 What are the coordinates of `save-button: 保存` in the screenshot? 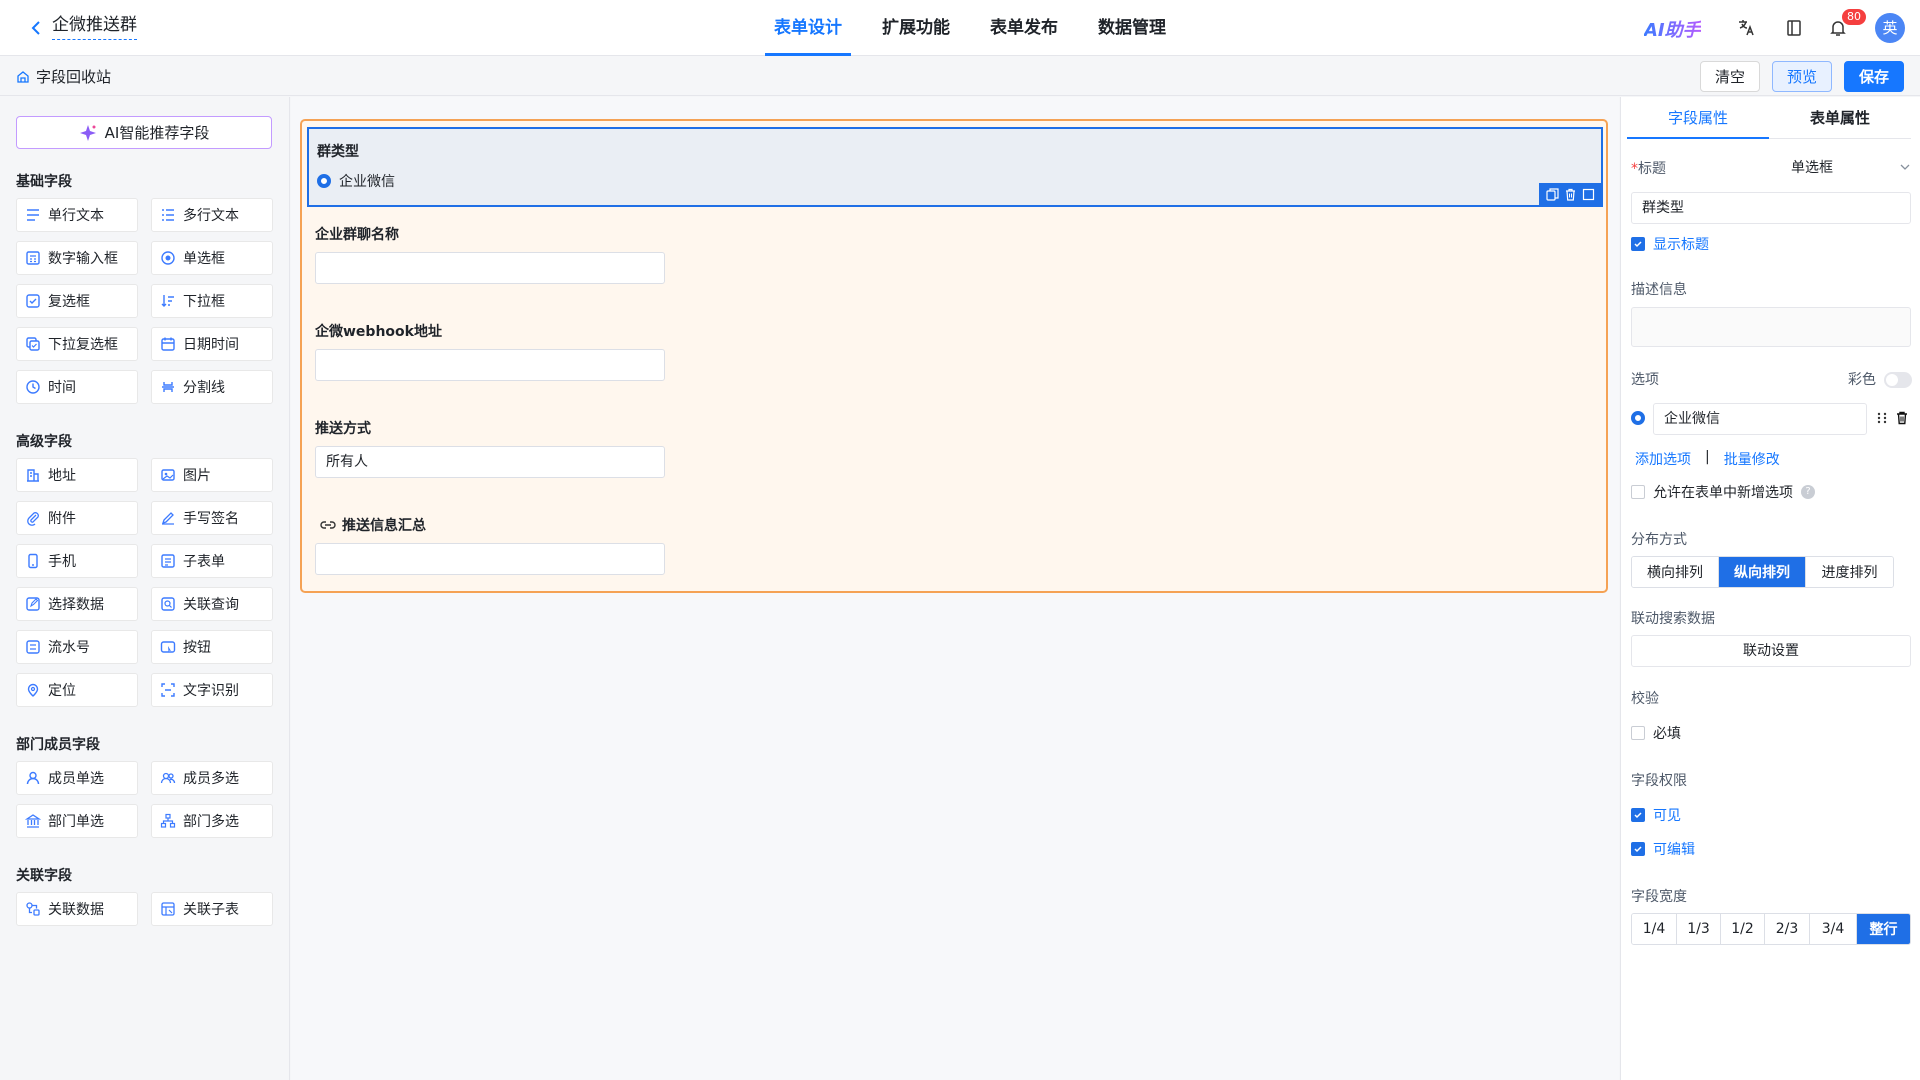 It's located at (1874, 76).